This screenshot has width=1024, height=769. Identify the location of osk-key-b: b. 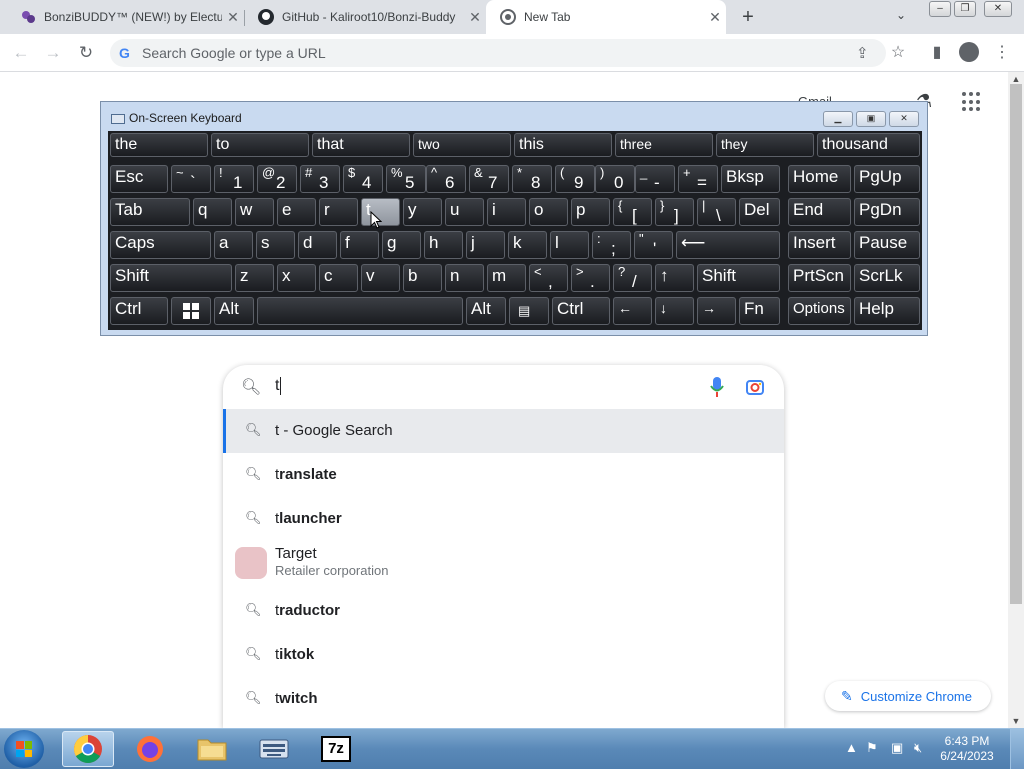
(422, 278).